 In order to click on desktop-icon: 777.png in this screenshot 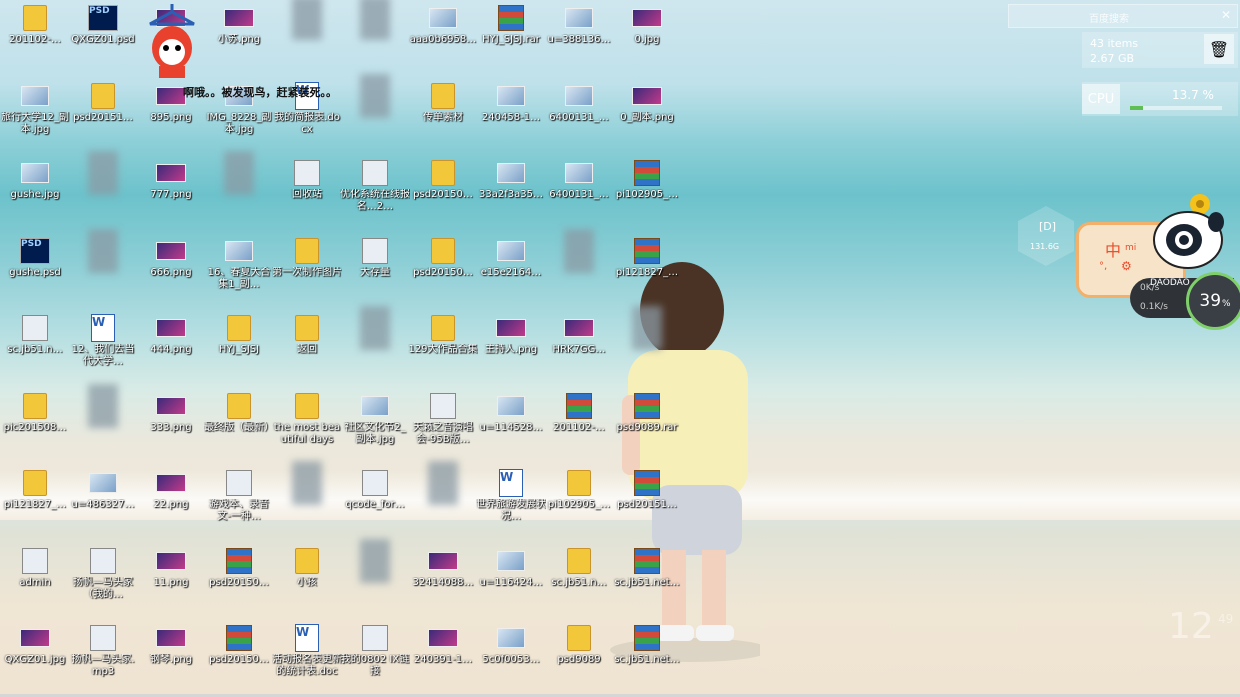, I will do `click(171, 180)`.